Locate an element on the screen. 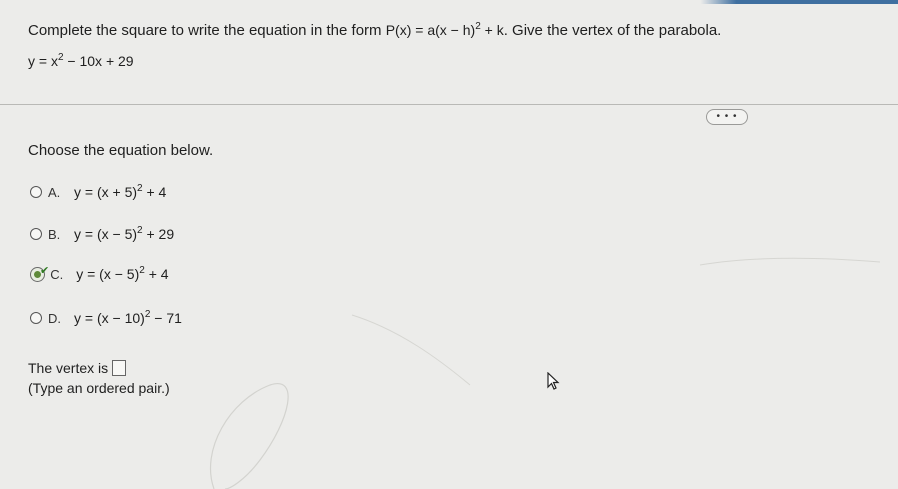 The height and width of the screenshot is (489, 898). vertex-answer-input is located at coordinates (119, 368).